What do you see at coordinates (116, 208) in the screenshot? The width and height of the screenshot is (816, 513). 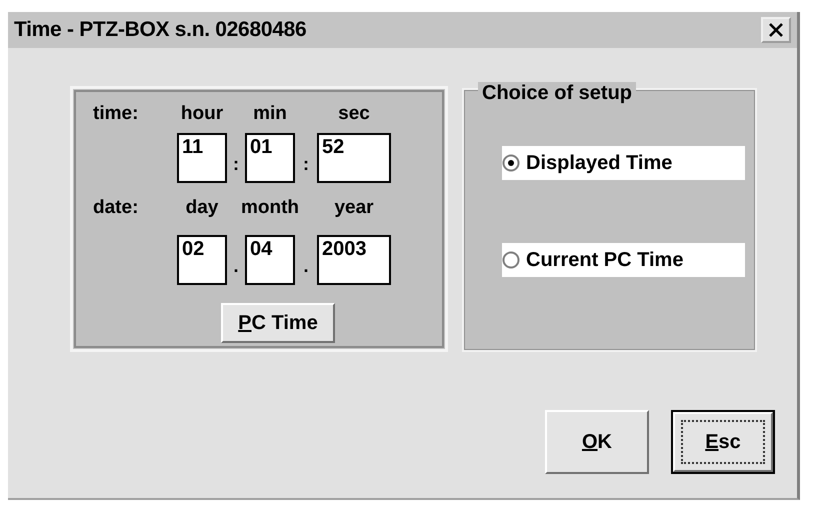 I see `row-label: date:` at bounding box center [116, 208].